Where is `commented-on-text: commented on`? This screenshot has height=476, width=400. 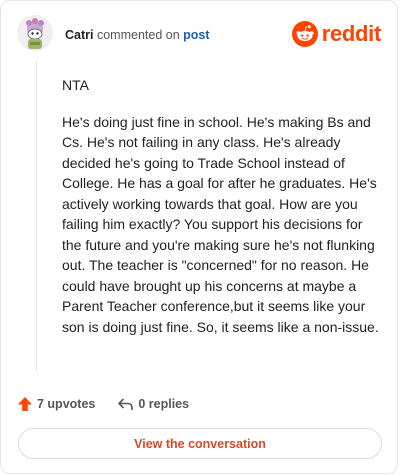 commented-on-text: commented on is located at coordinates (138, 35).